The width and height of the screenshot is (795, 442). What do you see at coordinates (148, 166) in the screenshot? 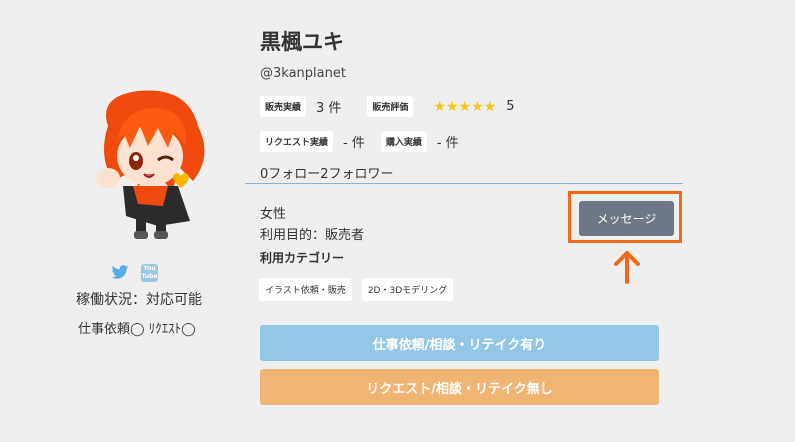
I see `avatar` at bounding box center [148, 166].